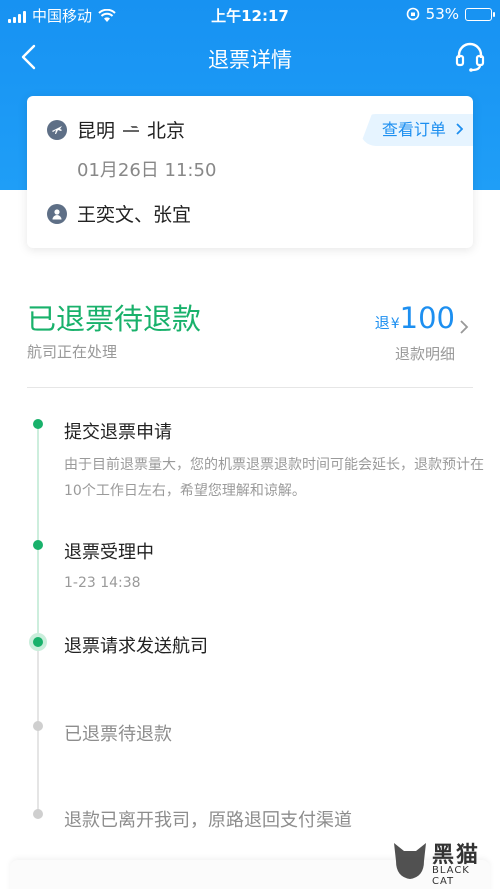  I want to click on timeline-step-title: 退款已离开我司，原路退回支付渠道, so click(208, 820).